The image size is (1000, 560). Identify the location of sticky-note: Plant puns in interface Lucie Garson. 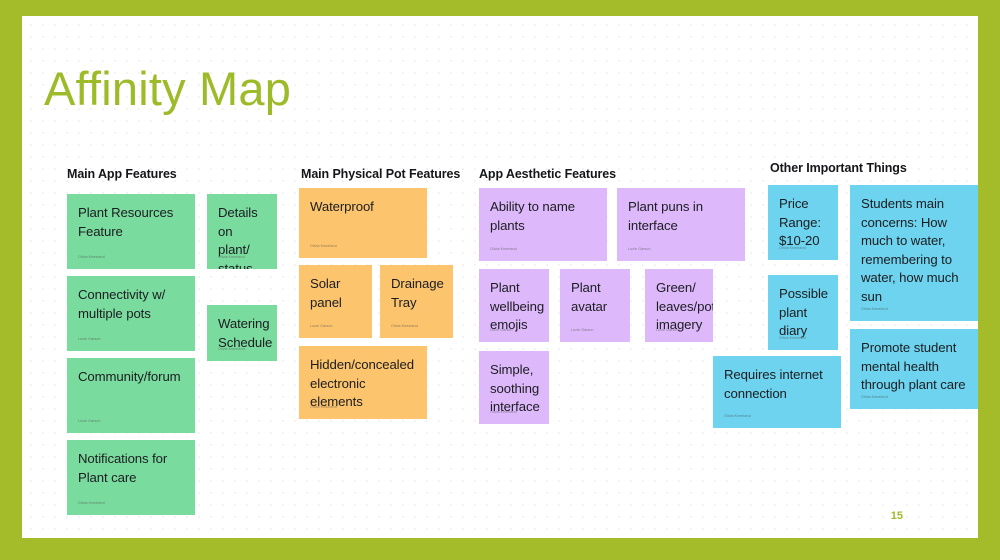
(681, 224).